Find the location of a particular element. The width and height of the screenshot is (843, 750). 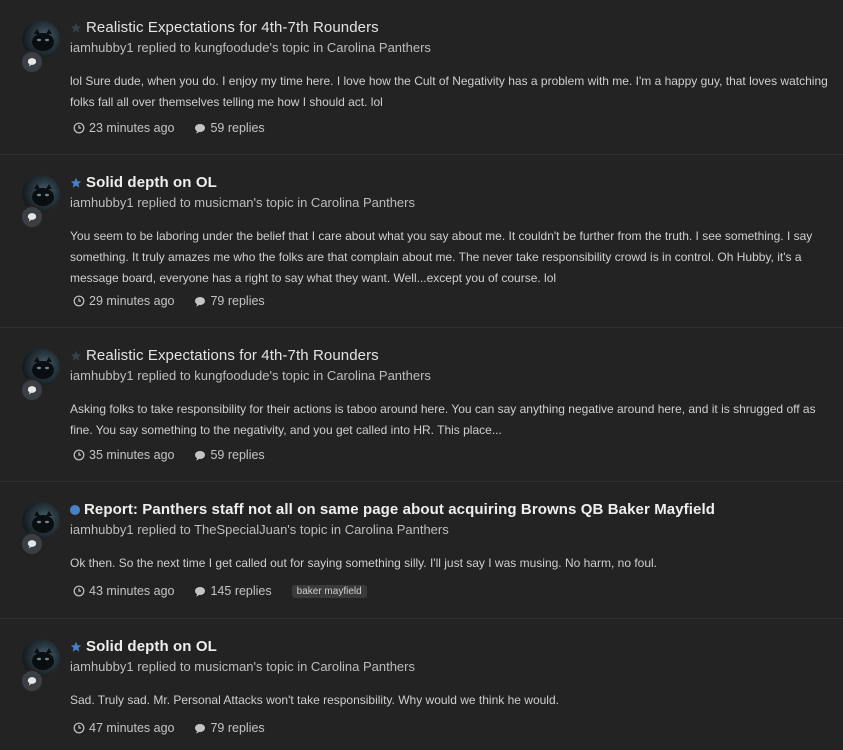

unread-dot-icon is located at coordinates (75, 509).